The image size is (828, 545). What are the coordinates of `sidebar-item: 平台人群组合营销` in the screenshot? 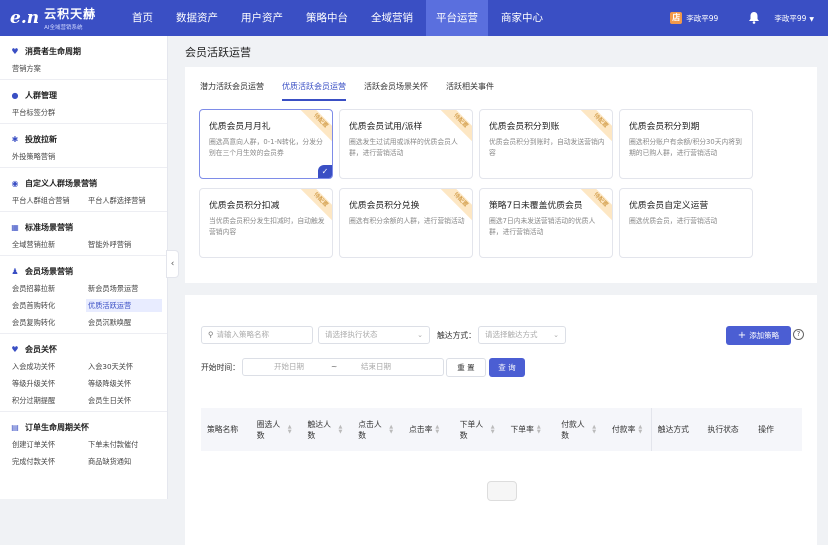 It's located at (50, 200).